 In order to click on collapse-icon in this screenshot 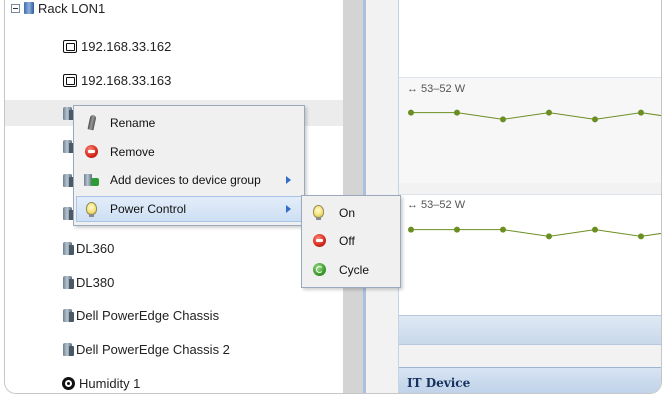, I will do `click(15, 8)`.